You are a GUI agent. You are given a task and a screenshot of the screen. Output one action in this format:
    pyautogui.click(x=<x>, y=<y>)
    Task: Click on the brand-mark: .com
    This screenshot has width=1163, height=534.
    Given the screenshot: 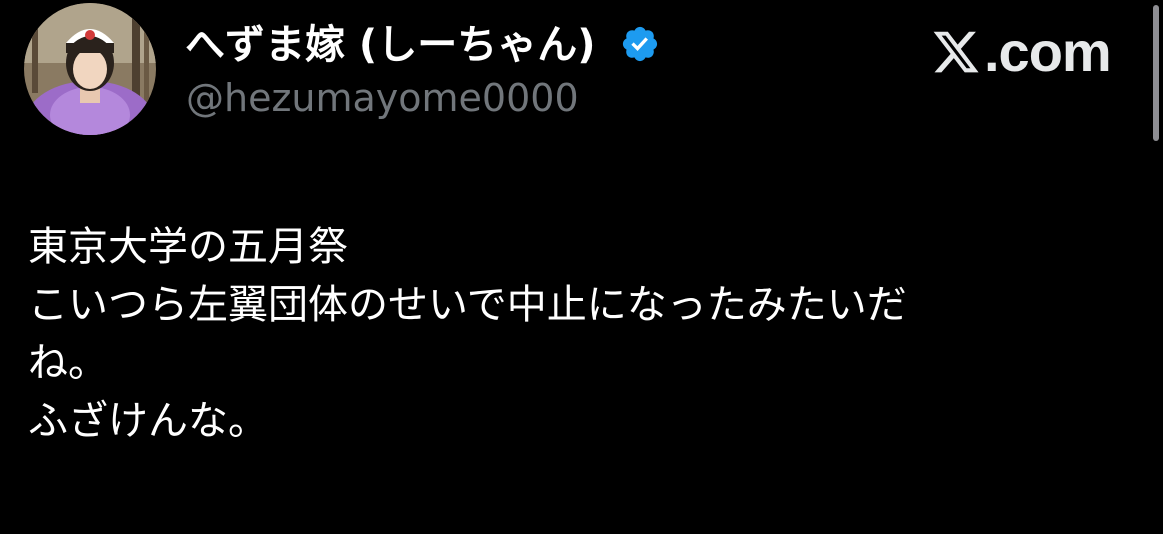 What is the action you would take?
    pyautogui.click(x=1021, y=51)
    